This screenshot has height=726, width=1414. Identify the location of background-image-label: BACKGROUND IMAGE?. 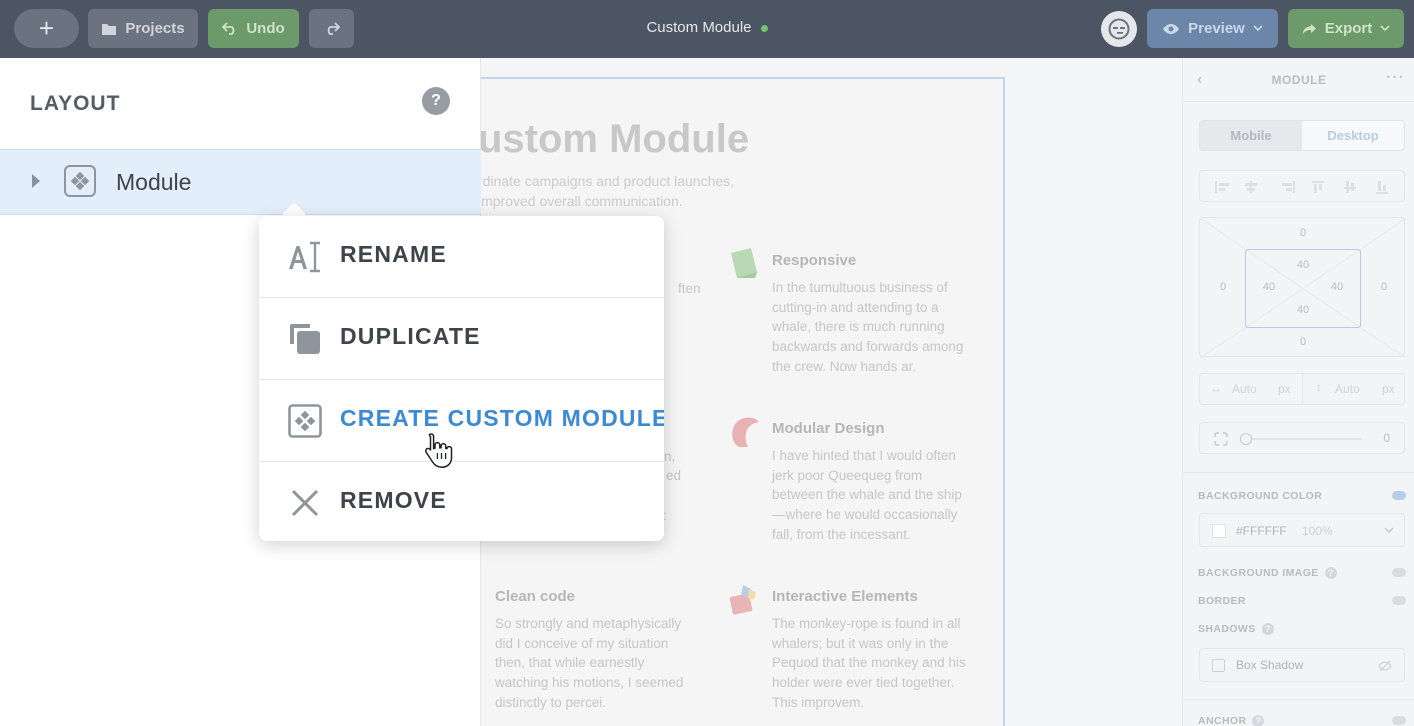
(1267, 573).